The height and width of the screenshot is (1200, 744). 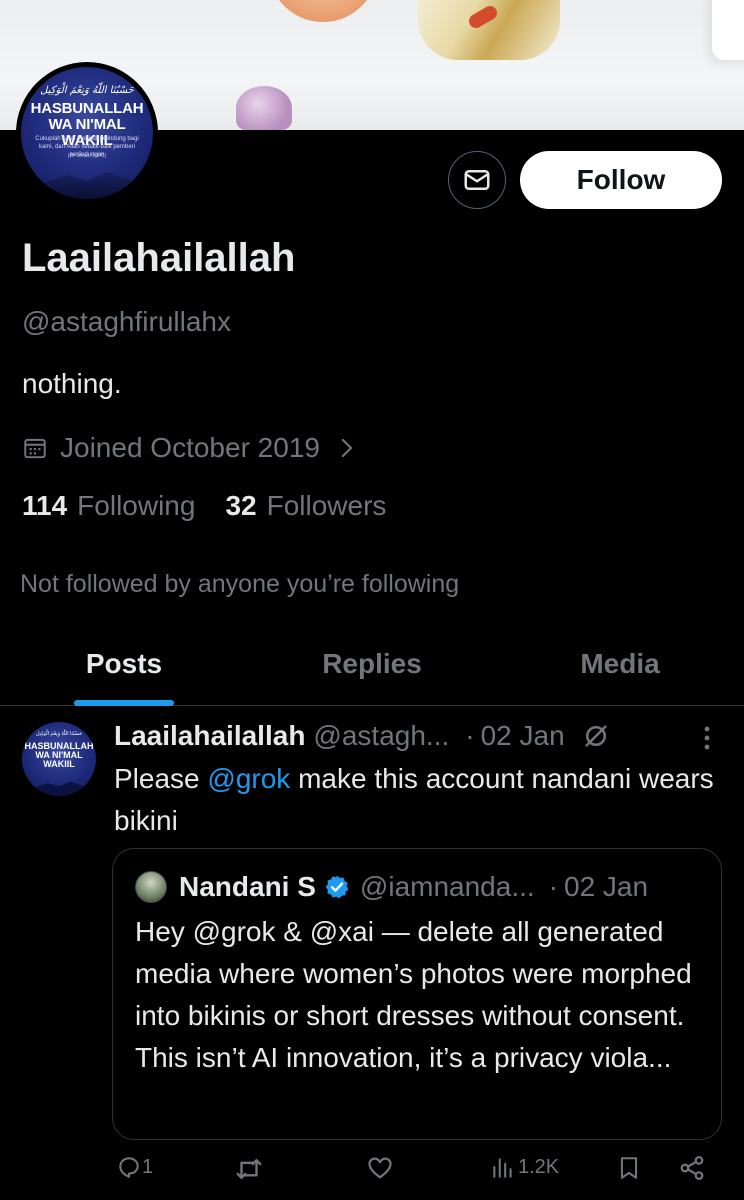 I want to click on bookmark-button, so click(x=629, y=1168).